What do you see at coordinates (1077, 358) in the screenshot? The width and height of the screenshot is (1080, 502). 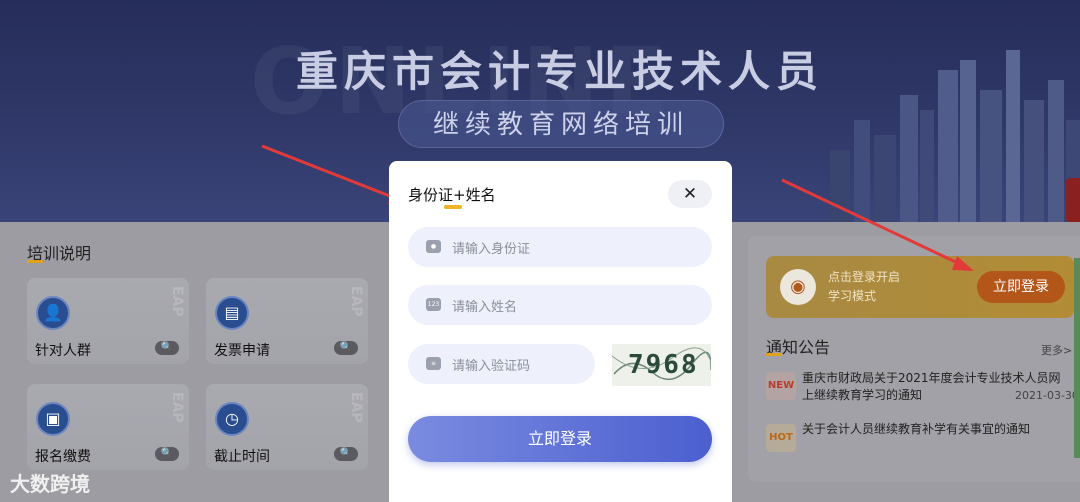 I see `side-strip` at bounding box center [1077, 358].